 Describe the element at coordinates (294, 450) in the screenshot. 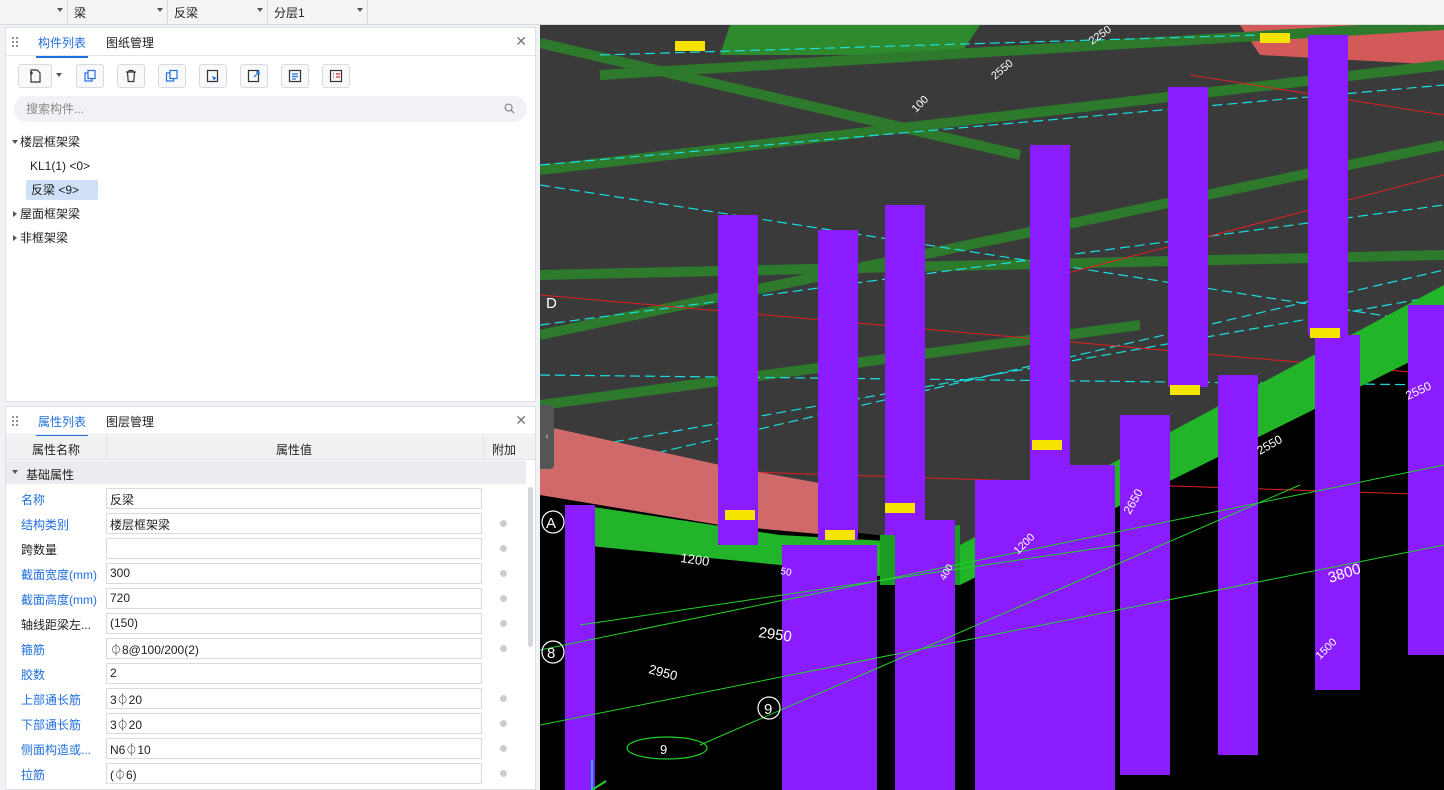

I see `column-header-value: 属性值` at that location.